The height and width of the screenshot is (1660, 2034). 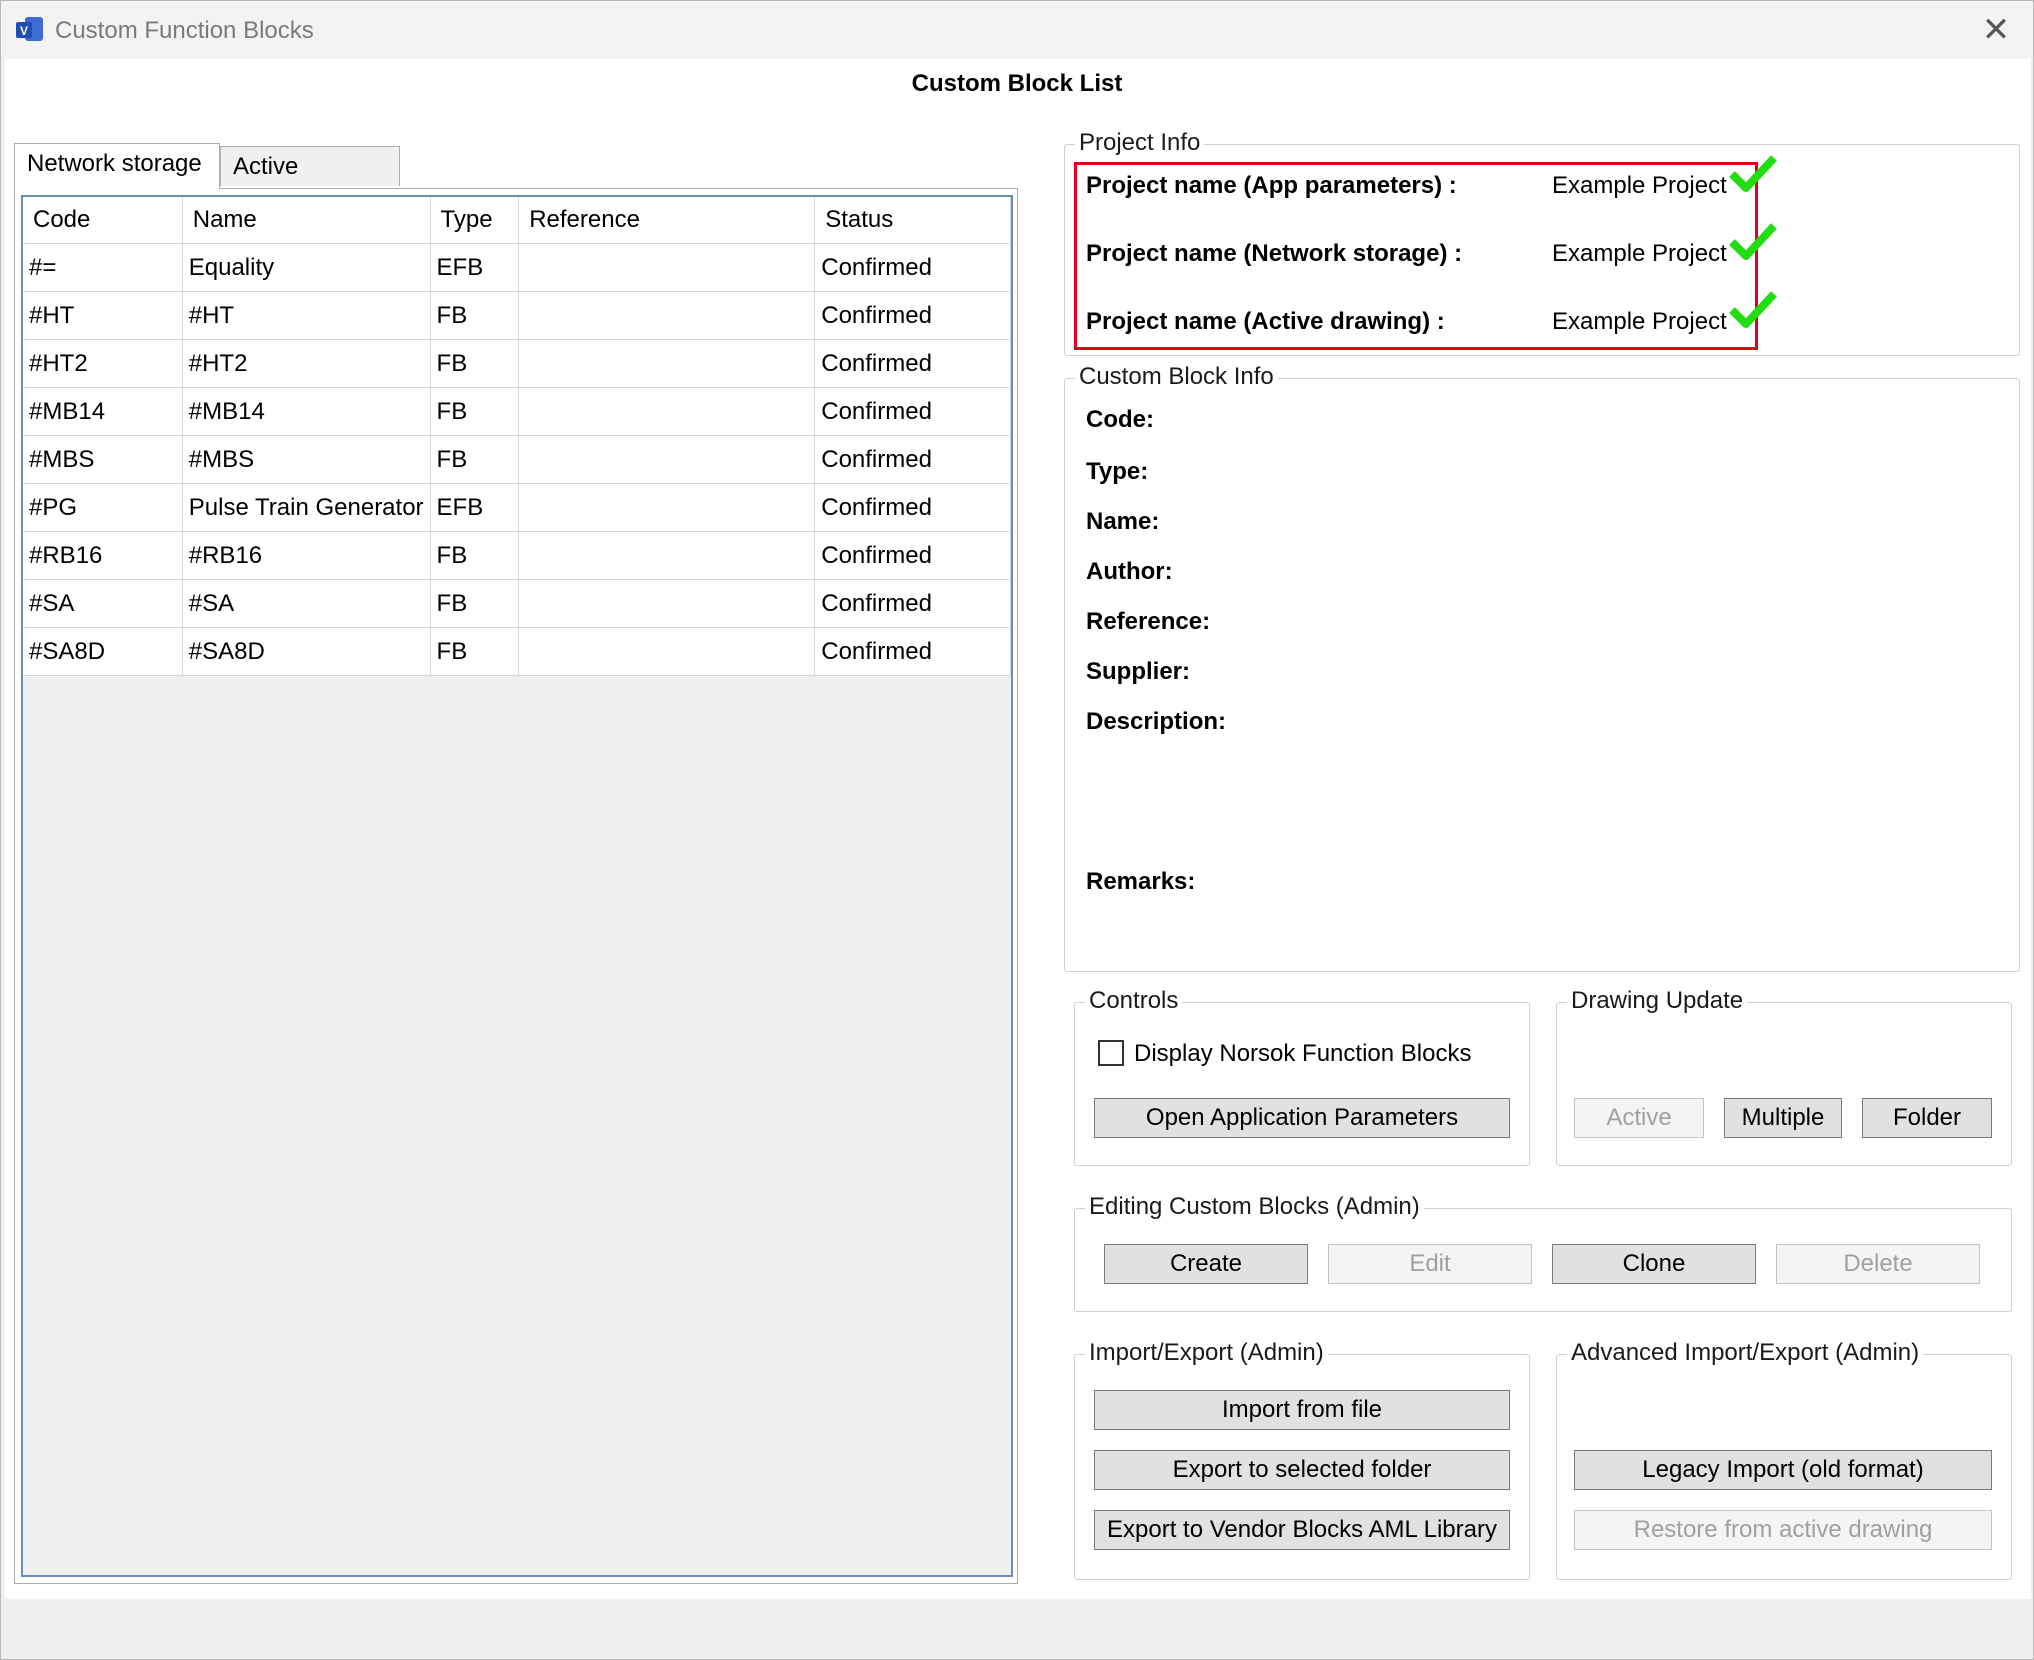 What do you see at coordinates (1878, 1264) in the screenshot?
I see `delete-button: Delete` at bounding box center [1878, 1264].